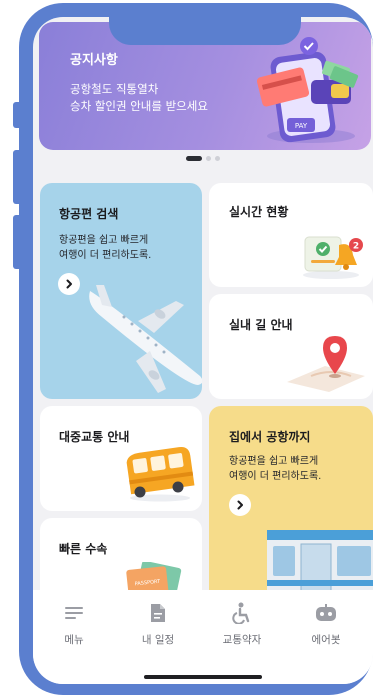  I want to click on pay-label: PAY, so click(301, 126).